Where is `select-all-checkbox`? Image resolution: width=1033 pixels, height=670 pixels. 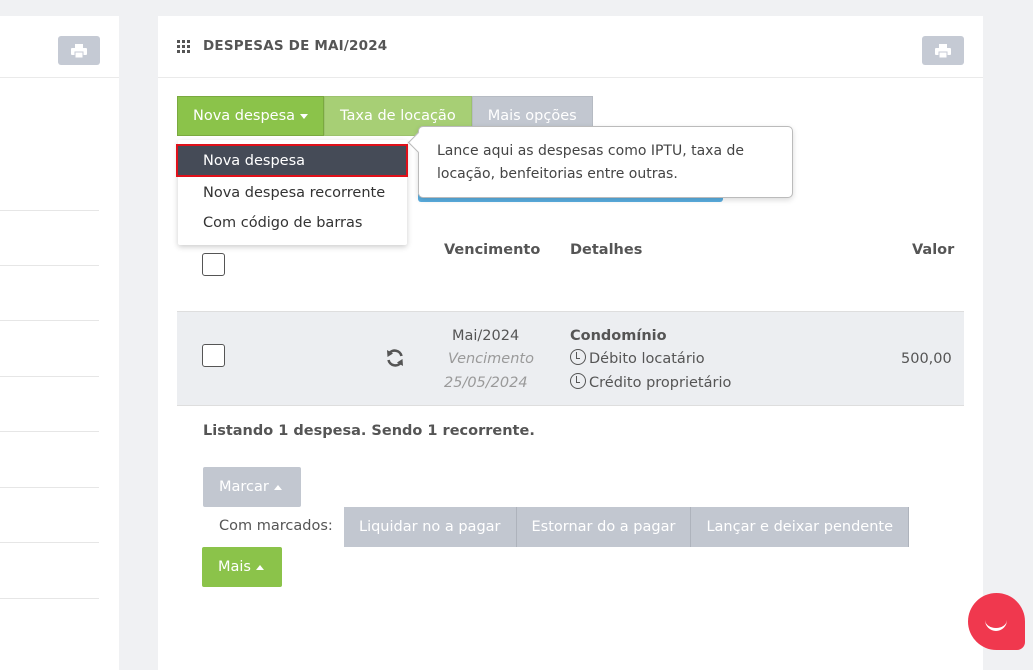
select-all-checkbox is located at coordinates (213, 264).